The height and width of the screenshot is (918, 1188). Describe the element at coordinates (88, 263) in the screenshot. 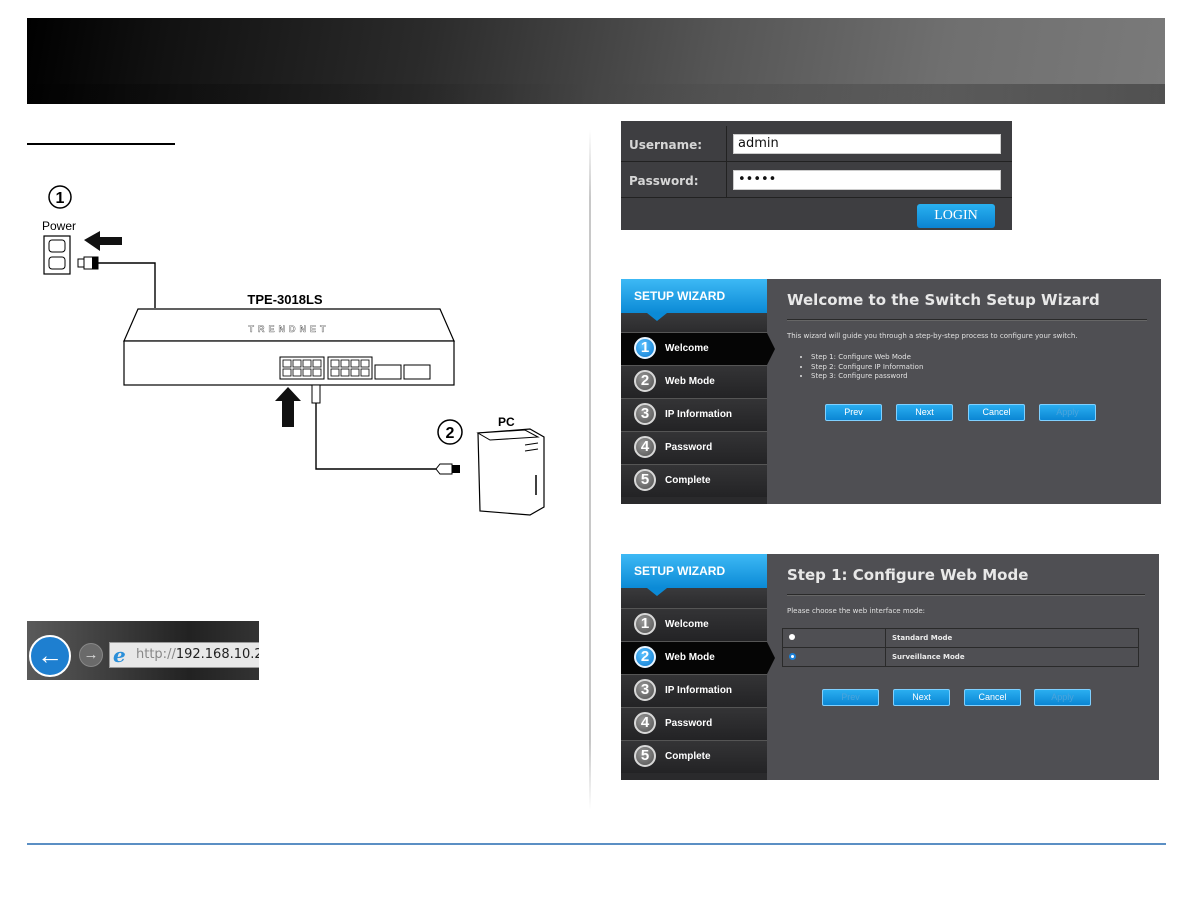

I see `power-plug-icon` at that location.